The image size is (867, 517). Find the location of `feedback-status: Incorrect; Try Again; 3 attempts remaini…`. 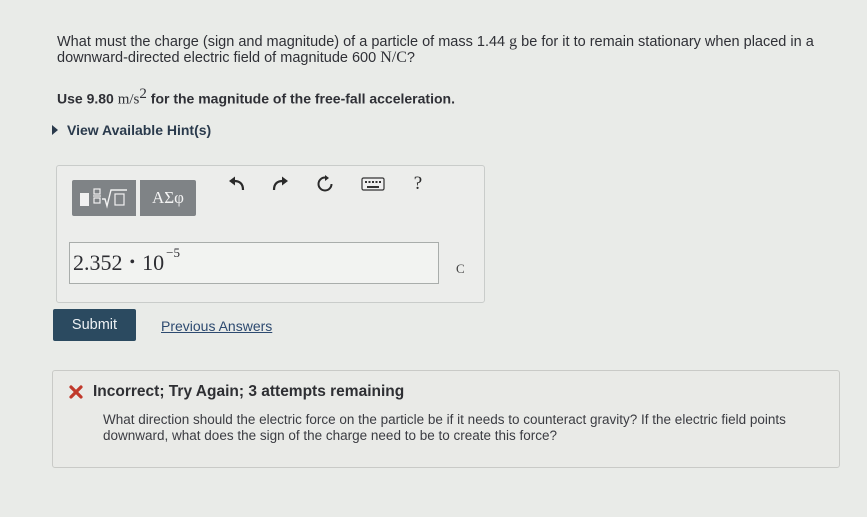

feedback-status: Incorrect; Try Again; 3 attempts remaini… is located at coordinates (249, 391).